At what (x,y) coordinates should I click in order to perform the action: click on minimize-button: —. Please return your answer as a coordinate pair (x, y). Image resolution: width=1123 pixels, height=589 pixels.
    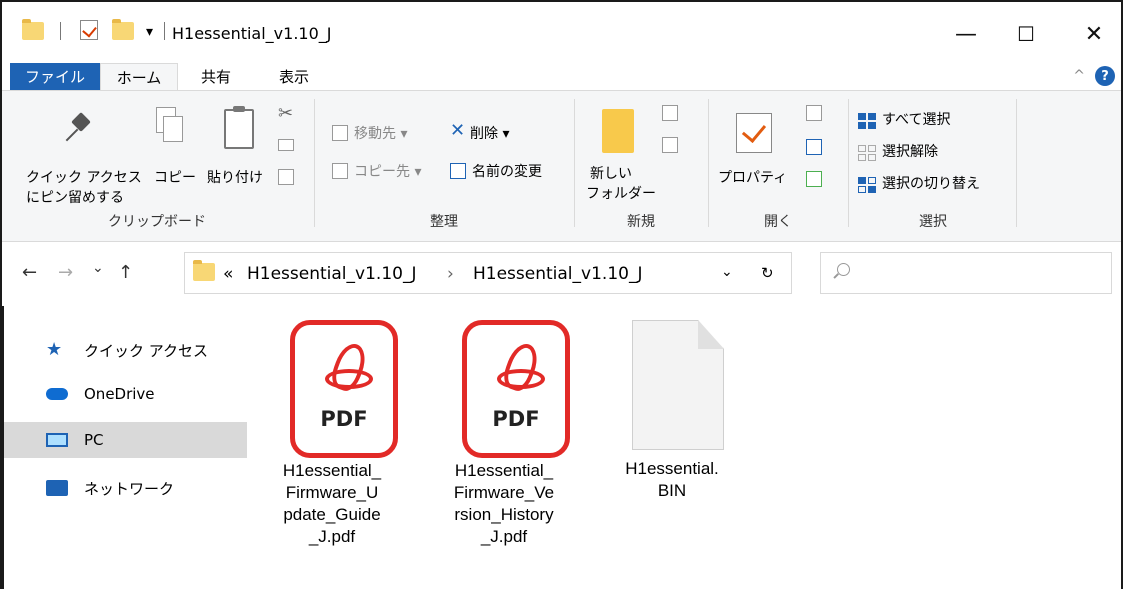
    Looking at the image, I should click on (966, 34).